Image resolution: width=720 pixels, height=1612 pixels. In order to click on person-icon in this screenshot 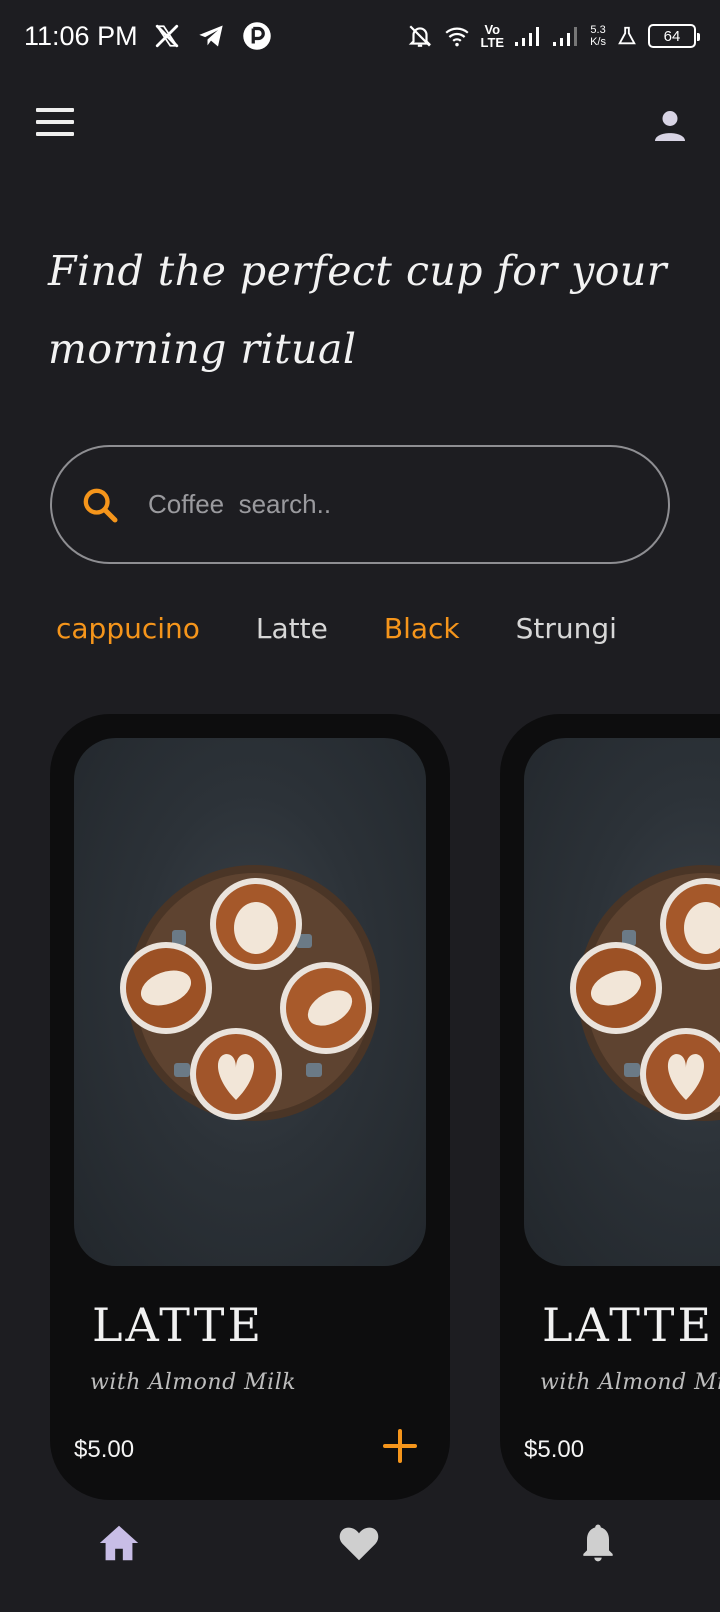, I will do `click(670, 126)`.